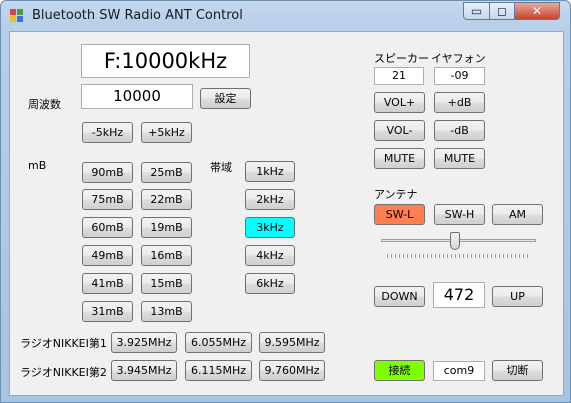 This screenshot has width=571, height=403. I want to click on tune-up-button: UP, so click(517, 296).